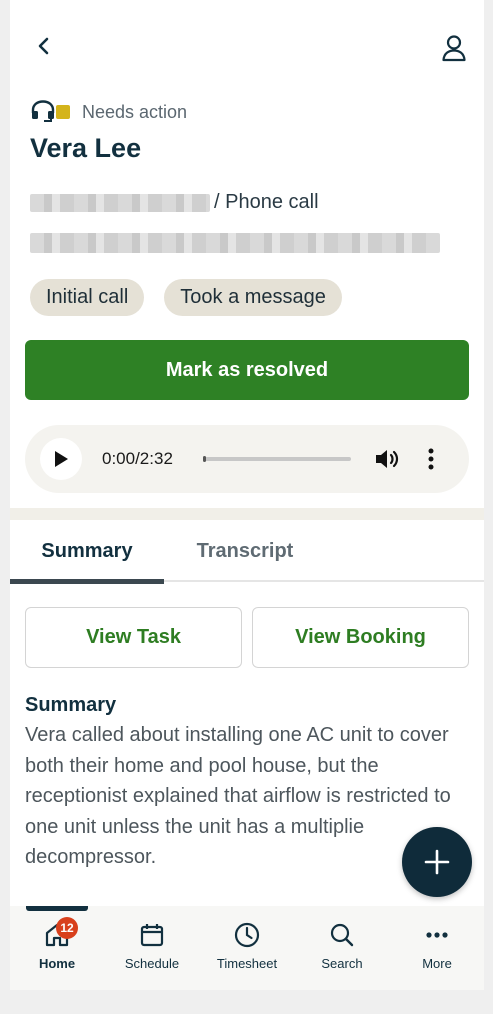 Image resolution: width=493 pixels, height=1014 pixels. I want to click on mark-resolved-button: Mark as resolved, so click(247, 370).